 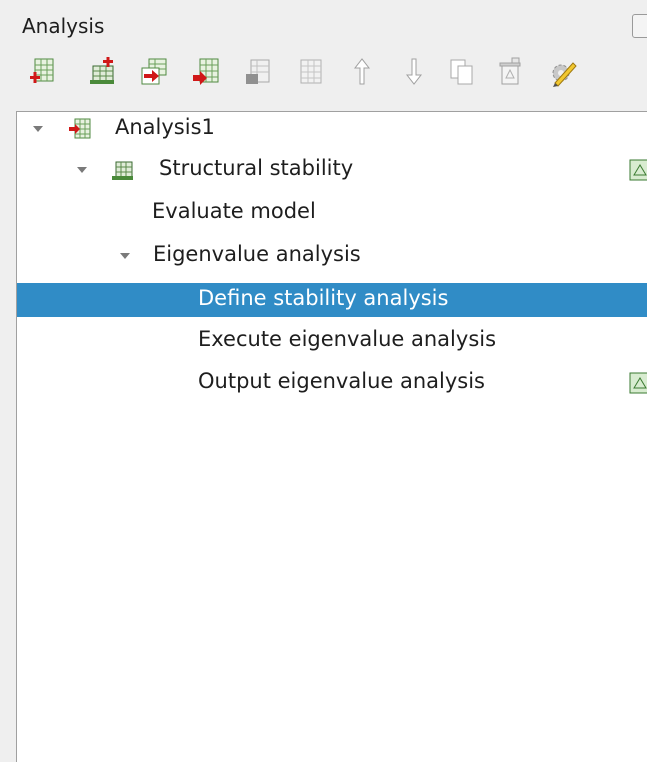 What do you see at coordinates (362, 72) in the screenshot?
I see `move-up-icon` at bounding box center [362, 72].